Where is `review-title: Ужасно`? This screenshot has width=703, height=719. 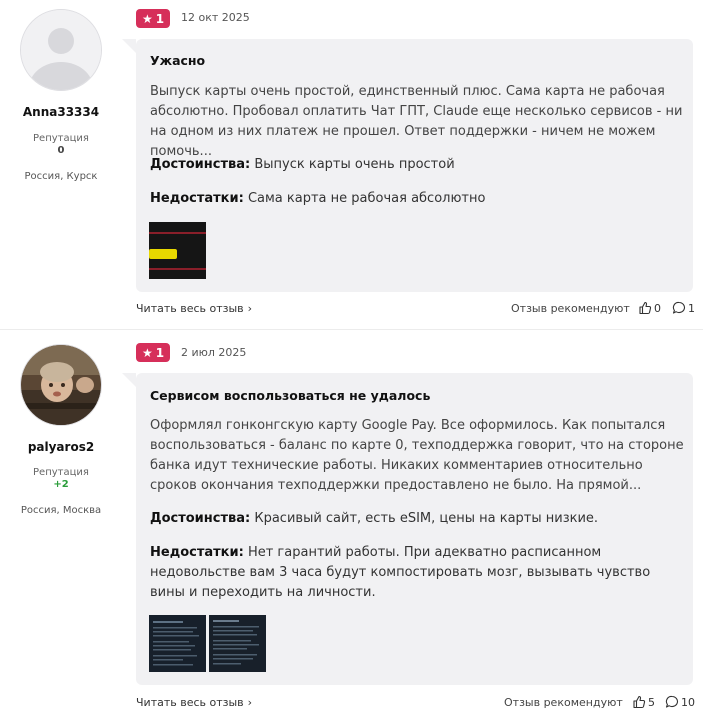 review-title: Ужасно is located at coordinates (177, 60).